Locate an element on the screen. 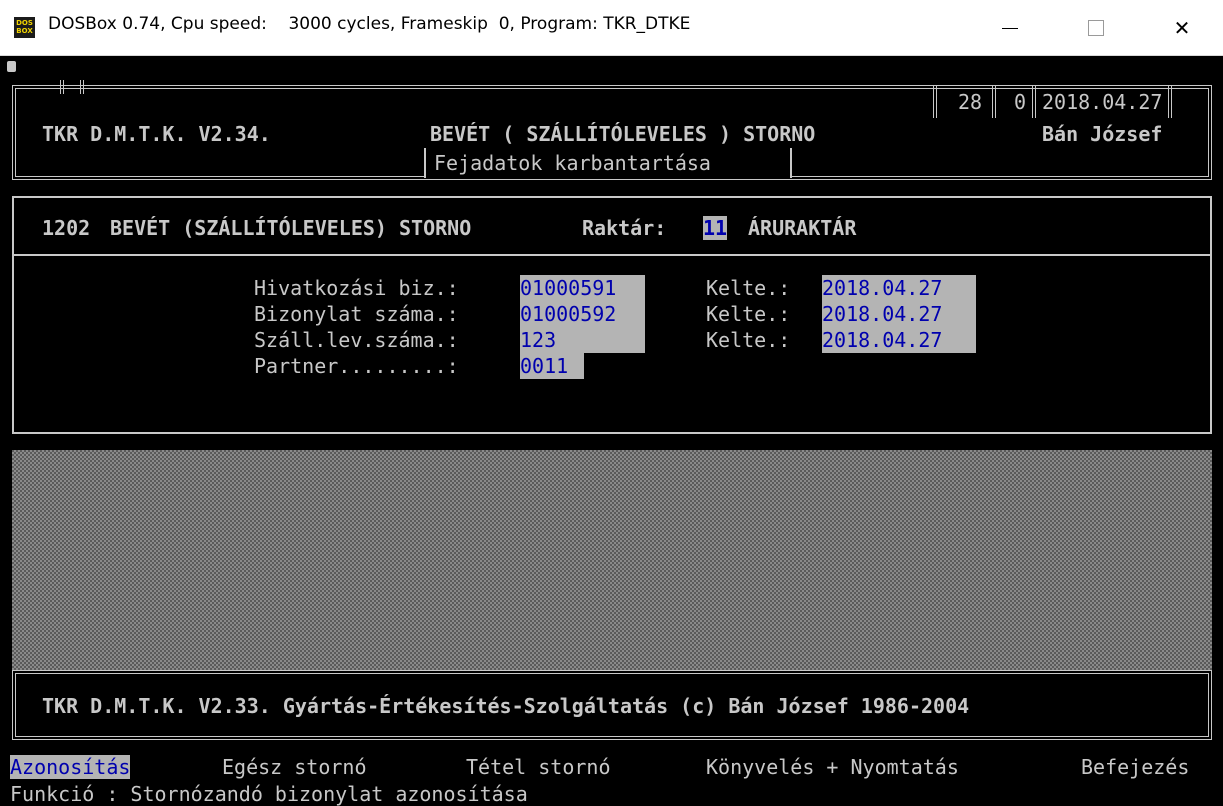 This screenshot has height=806, width=1223. minimize-icon is located at coordinates (1010, 28).